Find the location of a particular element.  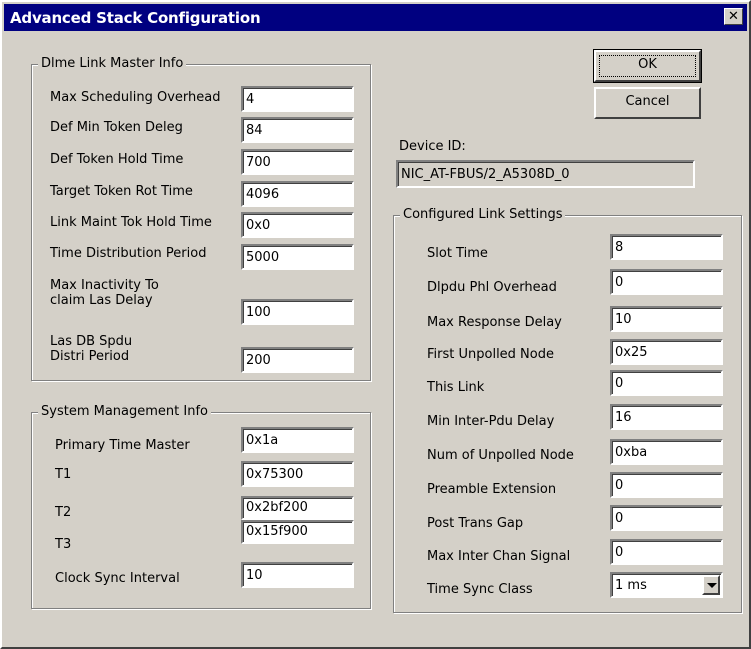

target-token-rot-time-field: 4096 is located at coordinates (297, 194).